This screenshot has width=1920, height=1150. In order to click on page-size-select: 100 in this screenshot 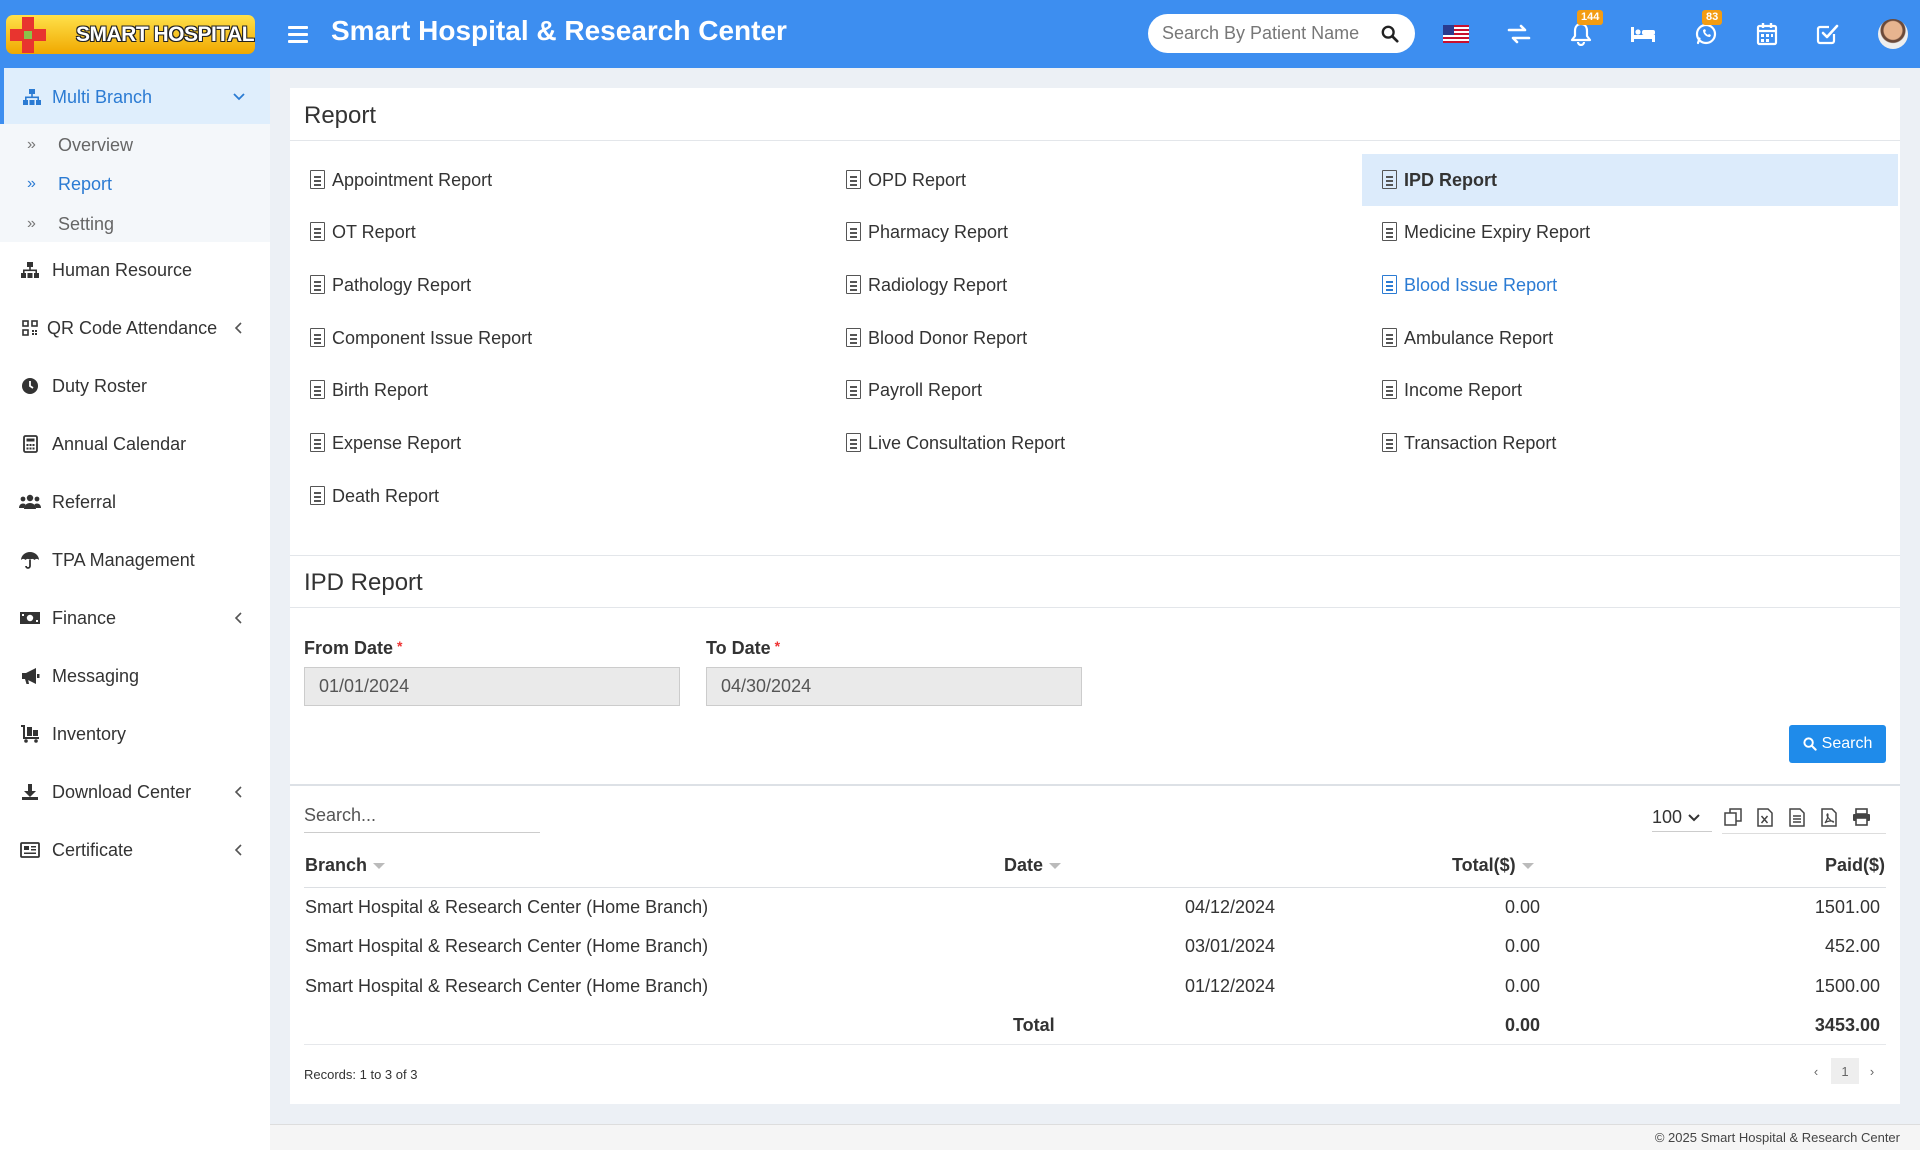, I will do `click(1682, 818)`.